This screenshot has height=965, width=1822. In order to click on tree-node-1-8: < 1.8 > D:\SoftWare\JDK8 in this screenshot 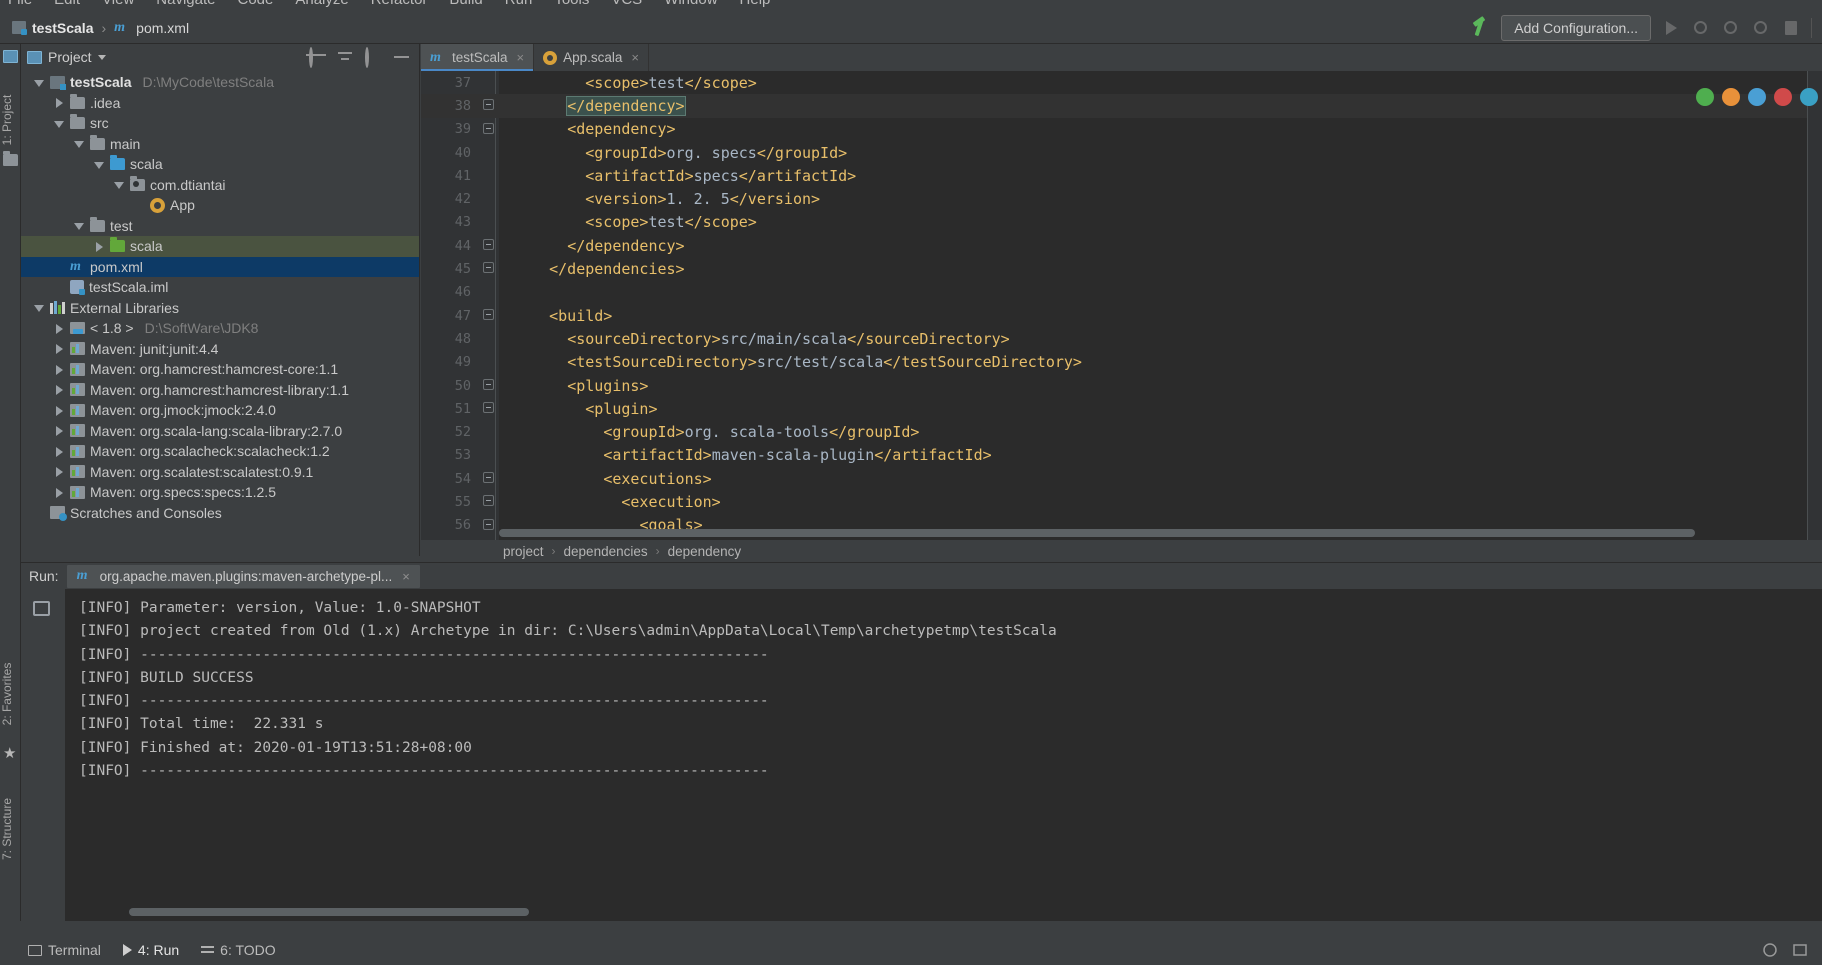, I will do `click(220, 328)`.